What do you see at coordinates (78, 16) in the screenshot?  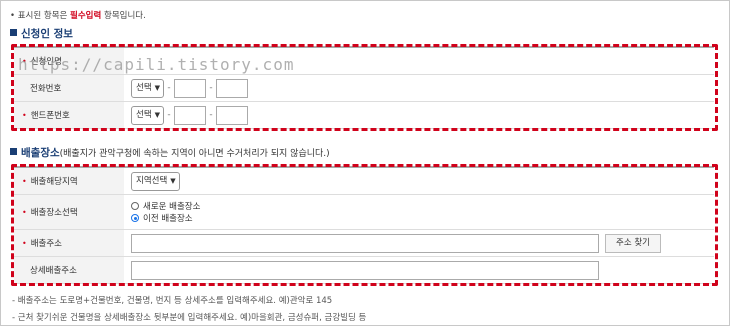 I see `required-notice: • 표시된 항목은 필수입력 항목입니다.` at bounding box center [78, 16].